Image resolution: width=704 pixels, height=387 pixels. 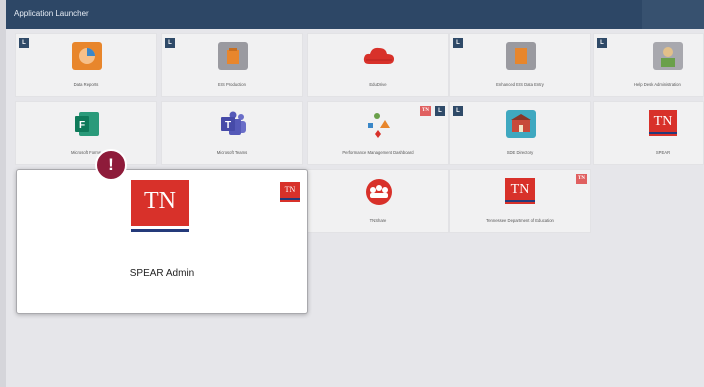 What do you see at coordinates (232, 84) in the screenshot?
I see `tile-label: EIS Production` at bounding box center [232, 84].